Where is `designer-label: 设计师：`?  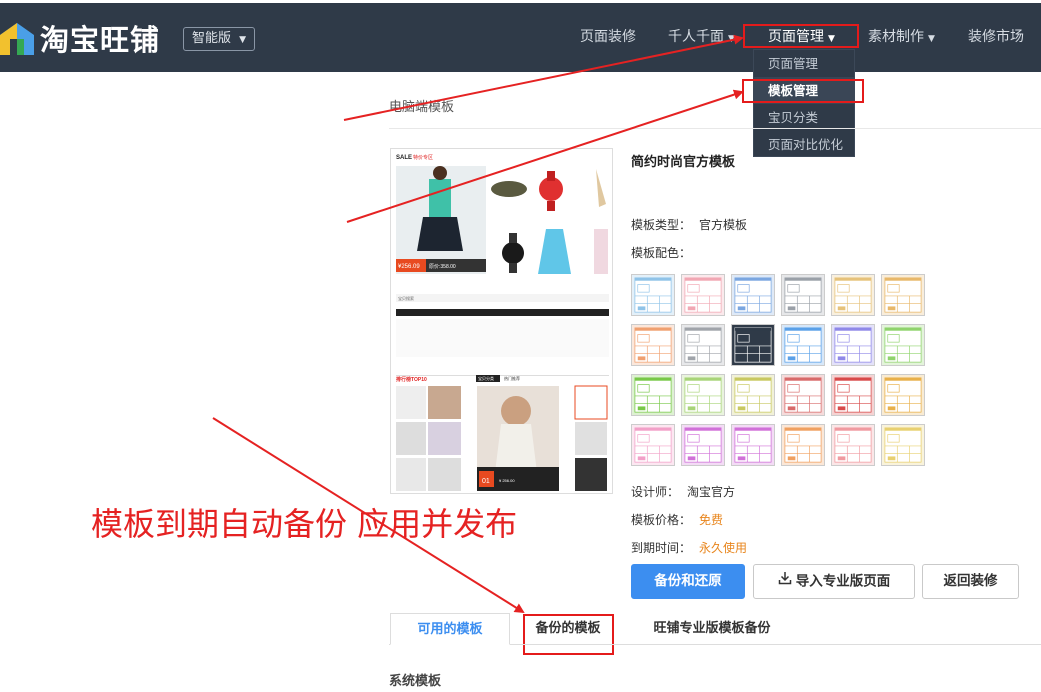
designer-label: 设计师： is located at coordinates (655, 492).